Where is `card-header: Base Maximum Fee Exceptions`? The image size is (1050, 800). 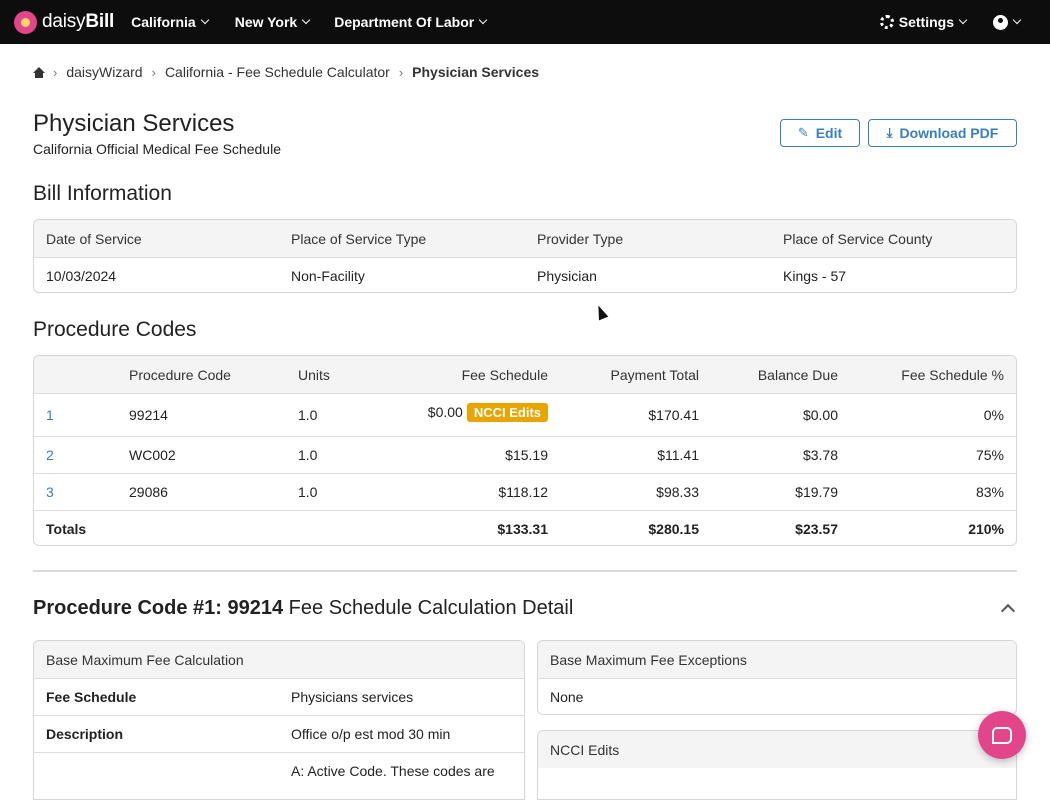 card-header: Base Maximum Fee Exceptions is located at coordinates (777, 659).